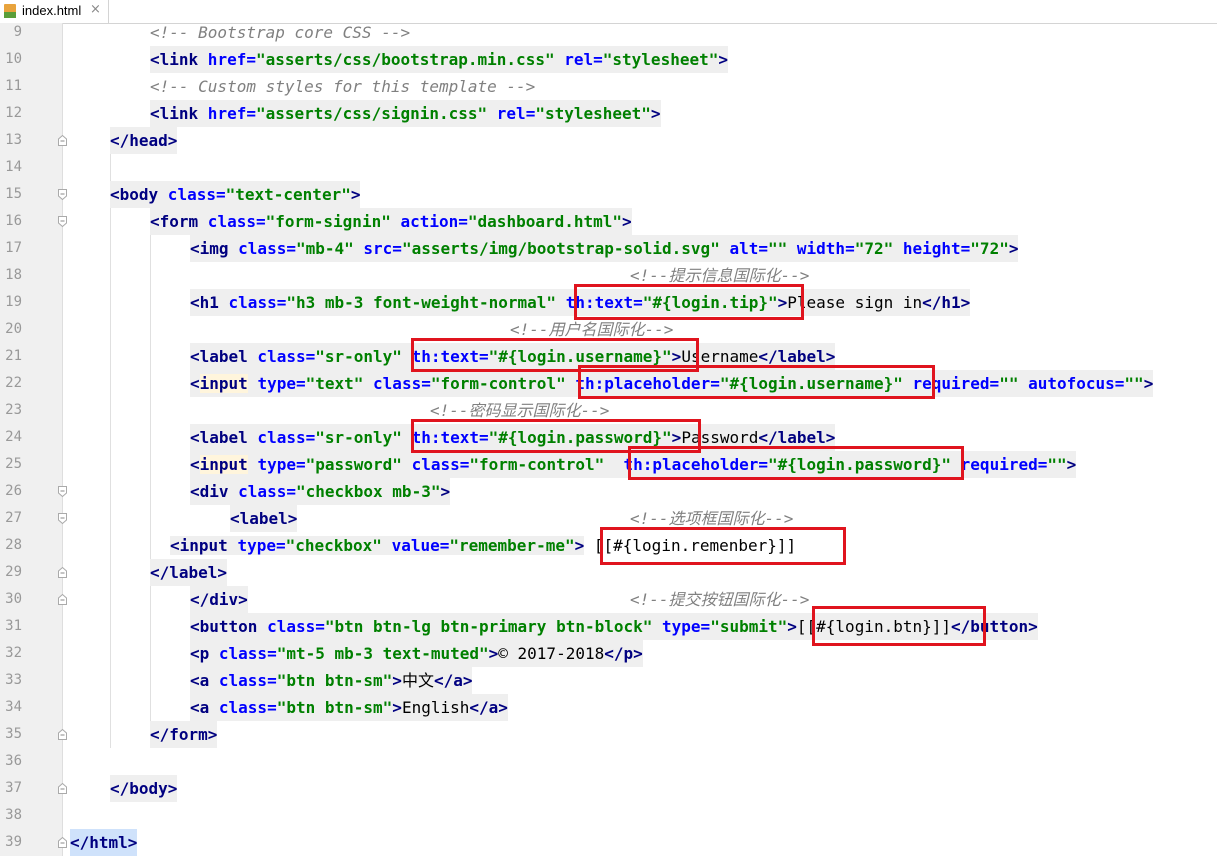  I want to click on code-line: 14, so click(608, 167).